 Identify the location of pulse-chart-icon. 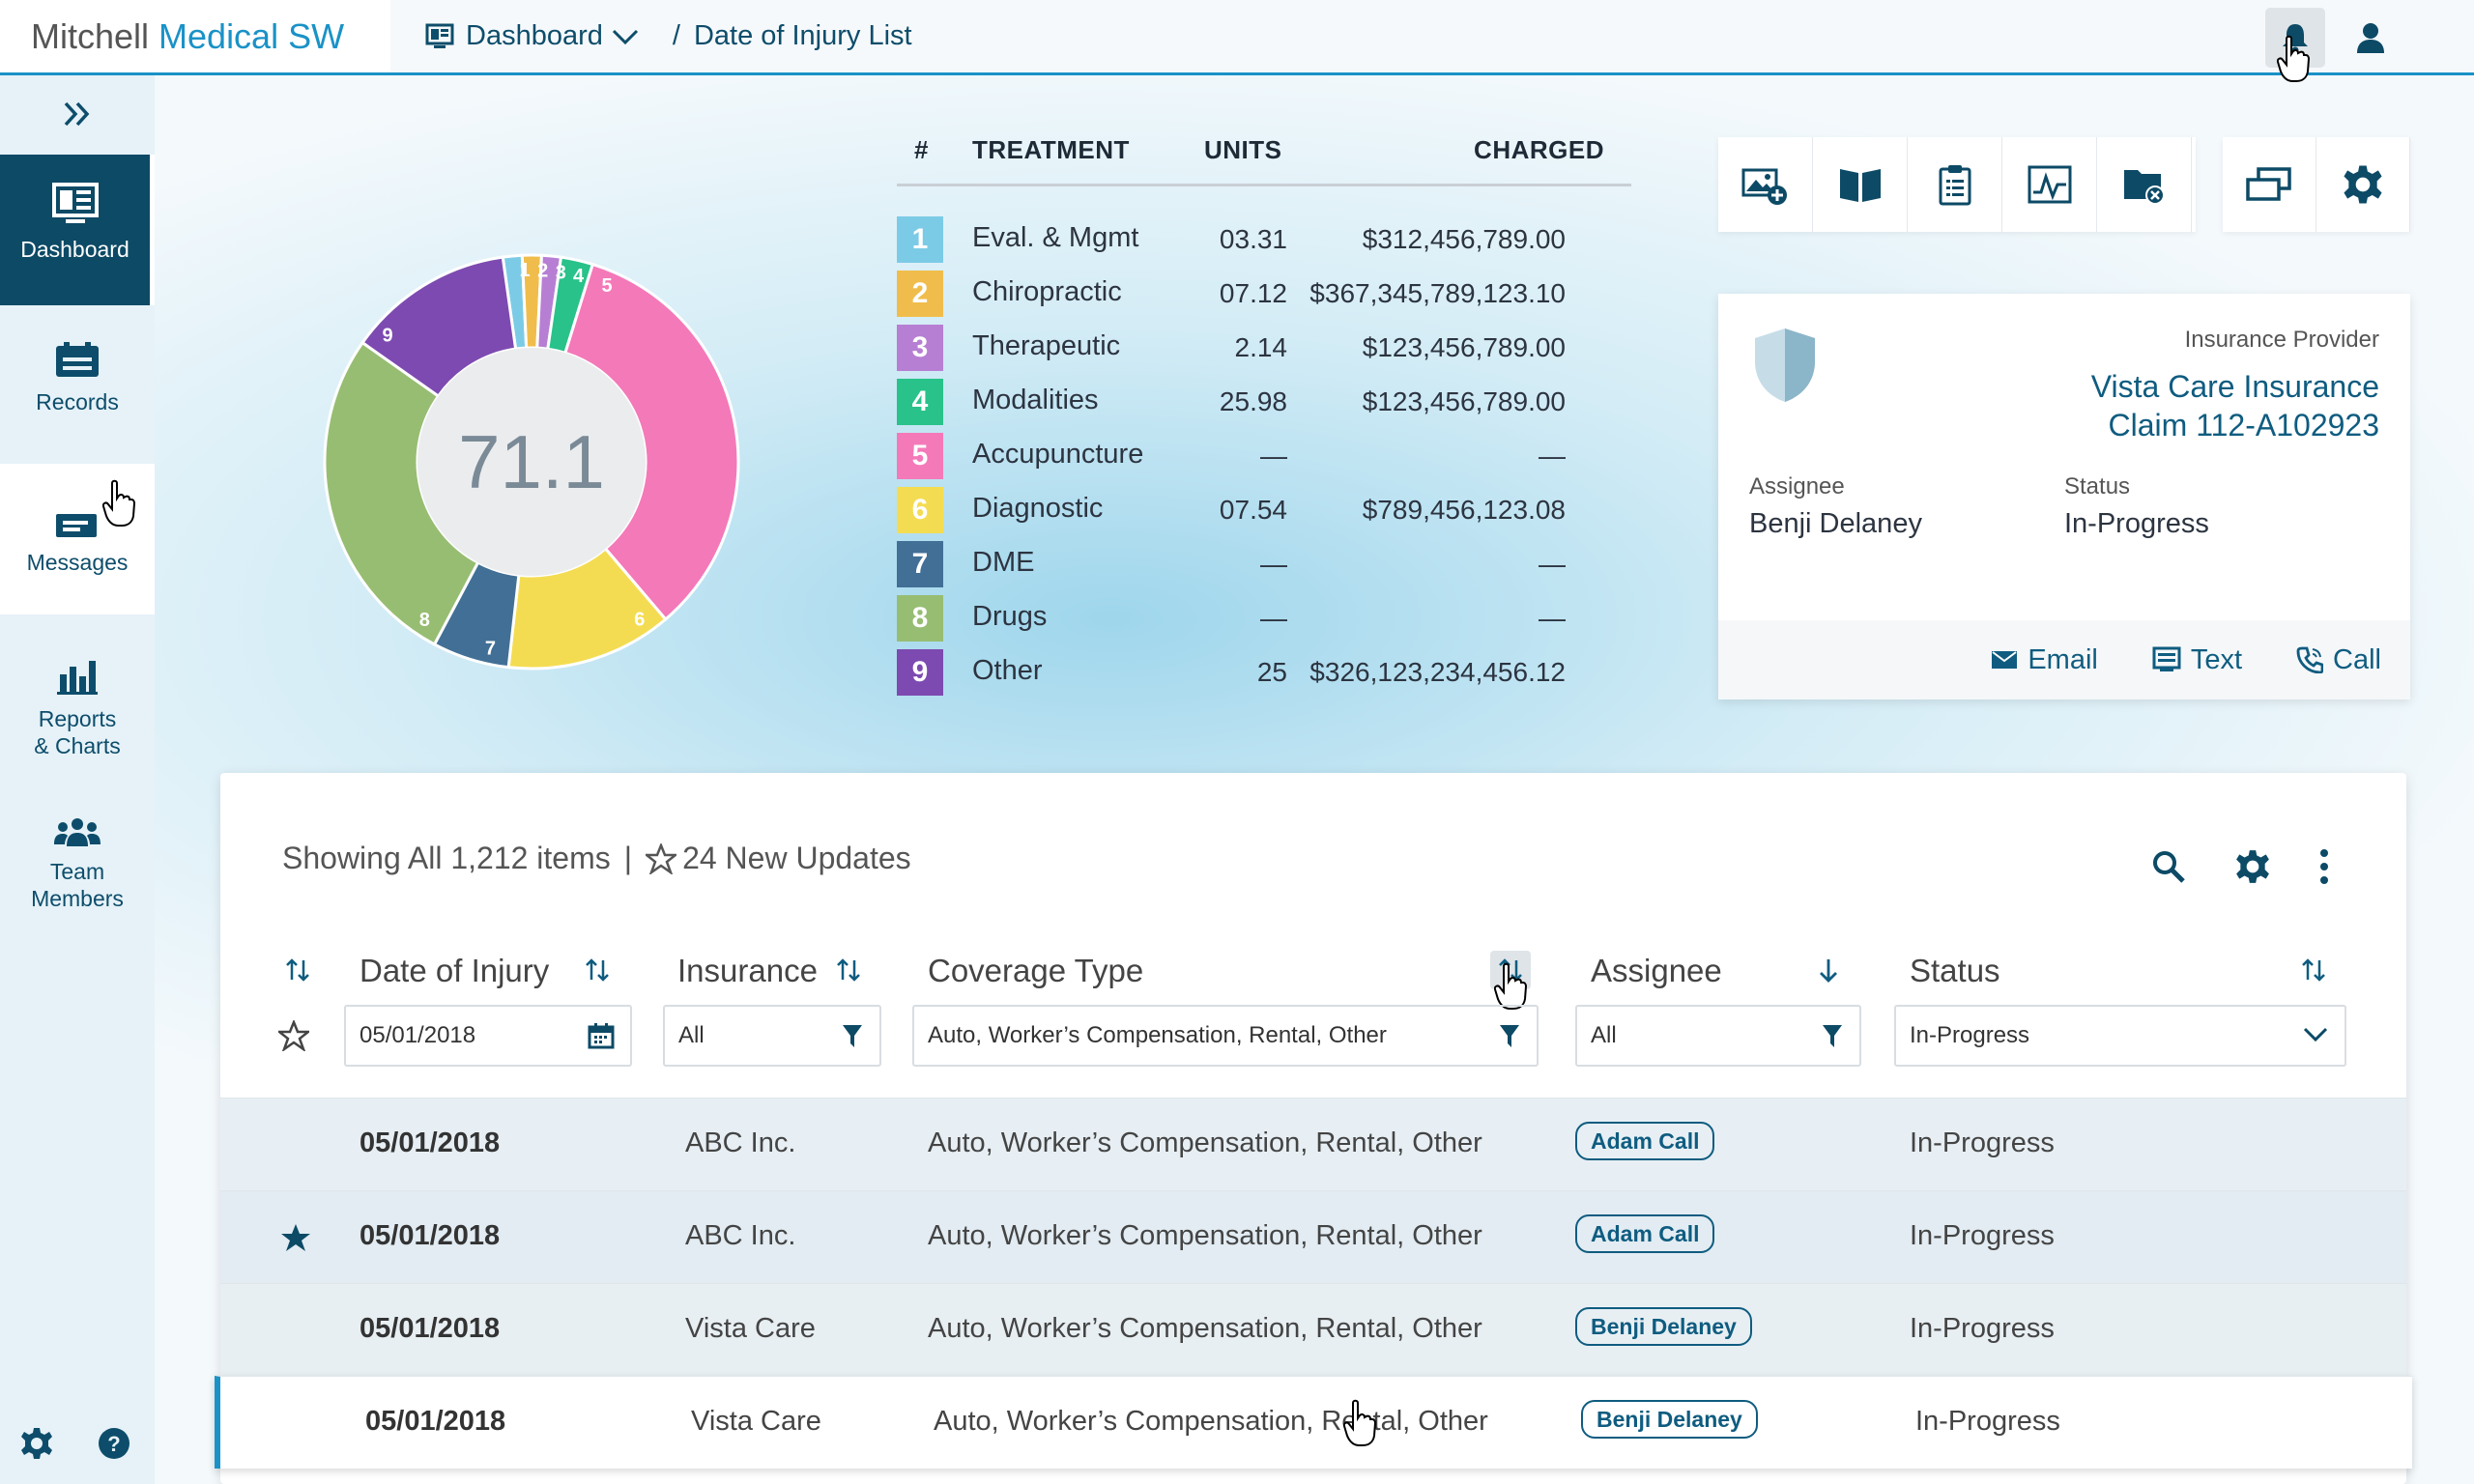
(2050, 184).